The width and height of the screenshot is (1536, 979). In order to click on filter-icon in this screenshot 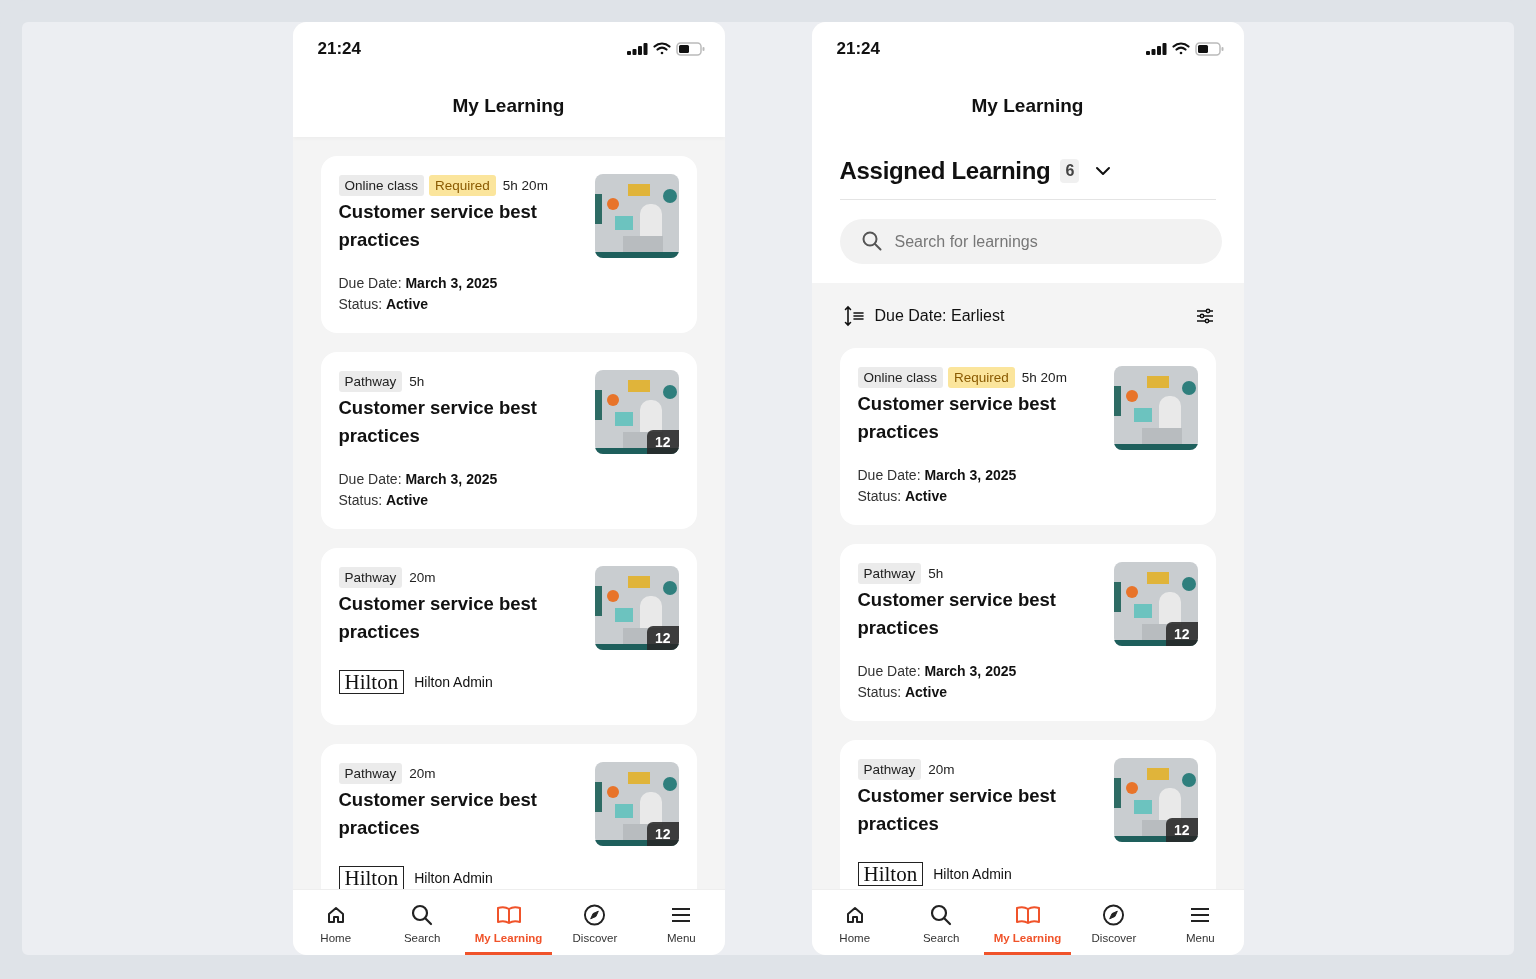, I will do `click(1204, 315)`.